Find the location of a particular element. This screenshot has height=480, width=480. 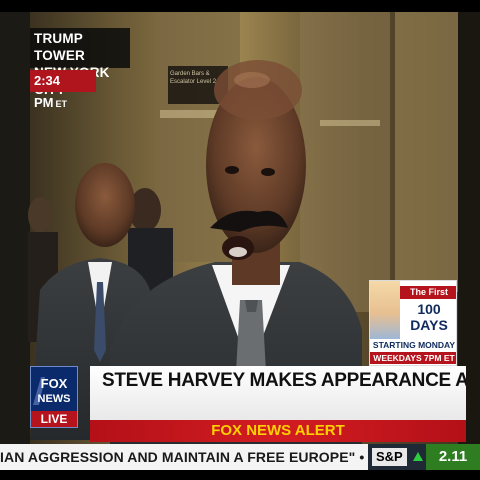

logo-word-2: NEWS is located at coordinates (54, 399).